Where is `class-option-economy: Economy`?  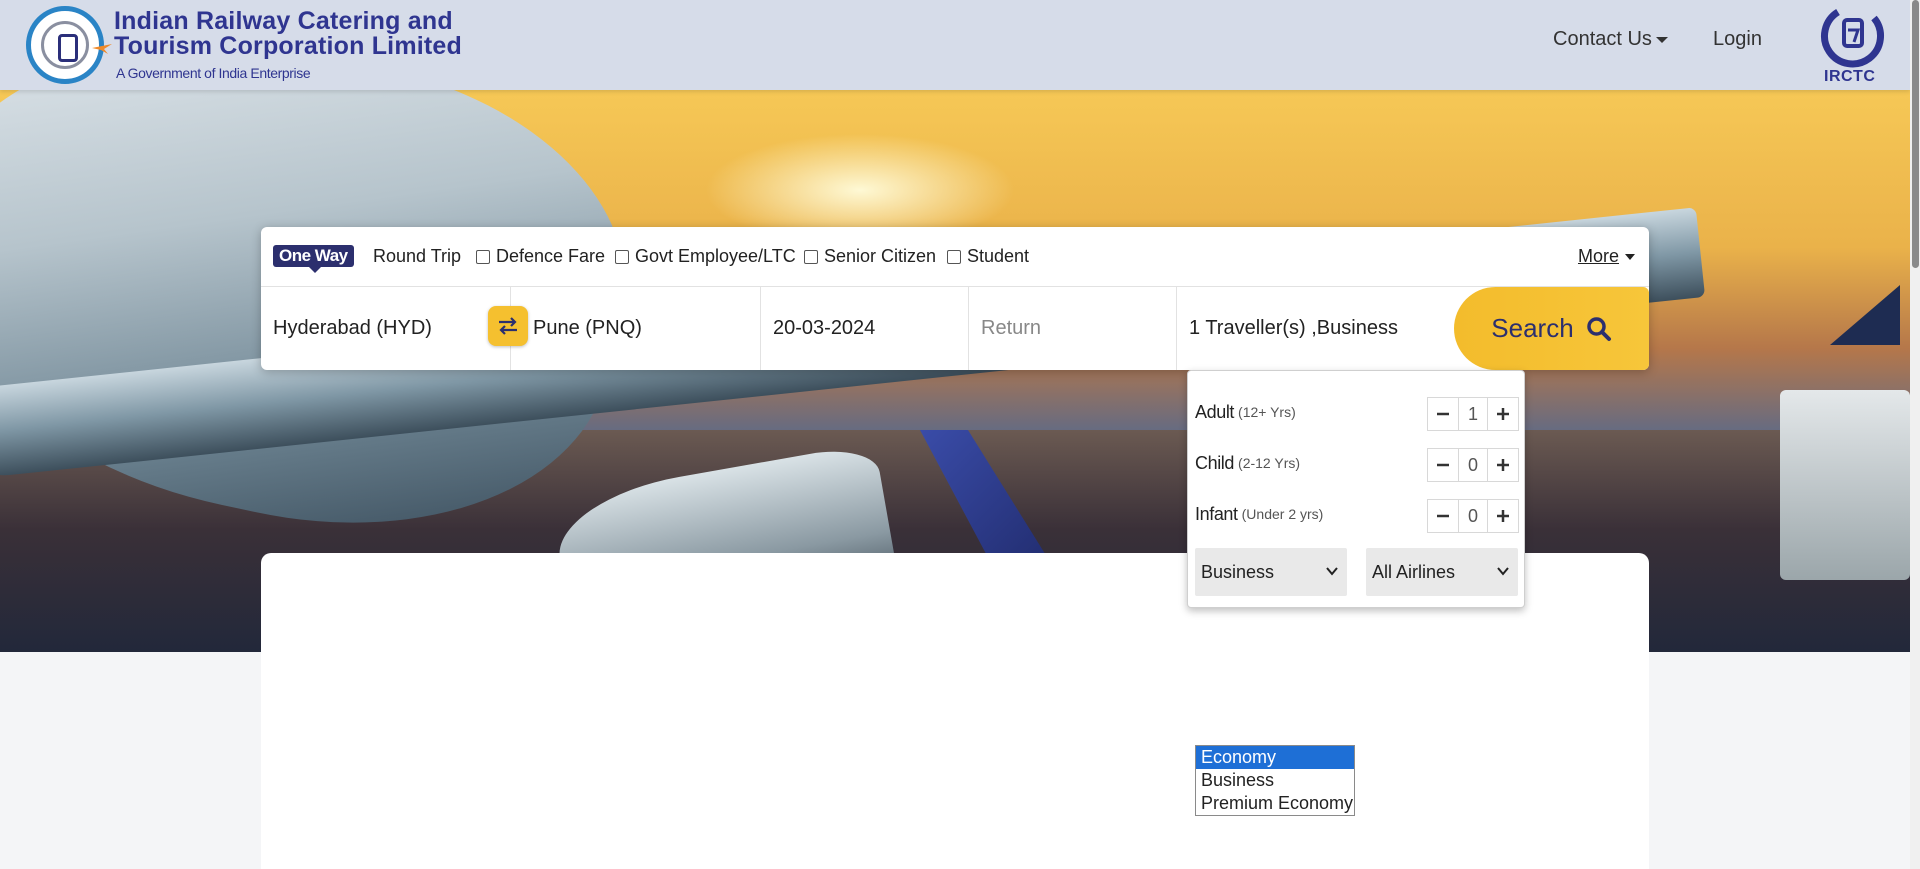 class-option-economy: Economy is located at coordinates (1275, 757).